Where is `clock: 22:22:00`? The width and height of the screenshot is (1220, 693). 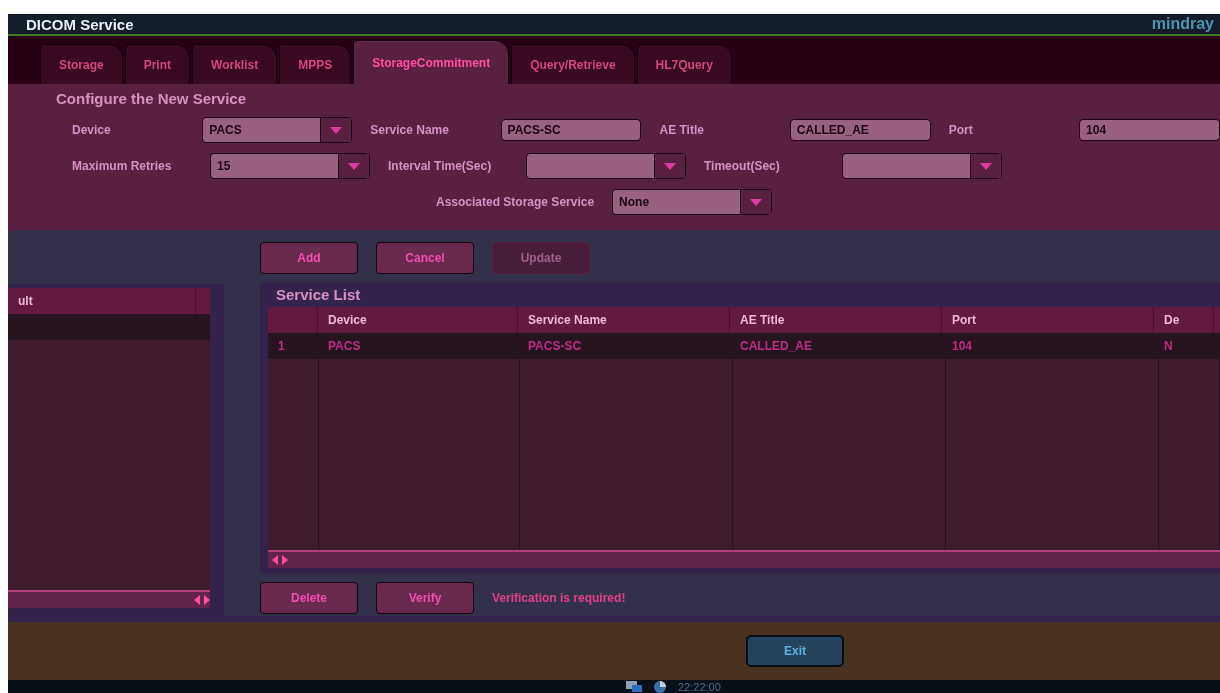
clock: 22:22:00 is located at coordinates (699, 686).